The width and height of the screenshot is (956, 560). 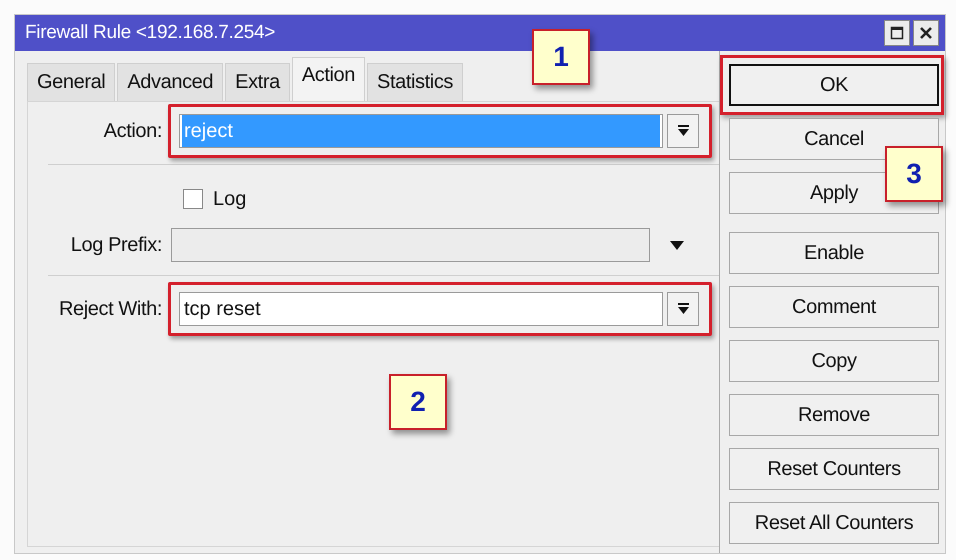 I want to click on dialog-button: Reset All Counters, so click(x=834, y=523).